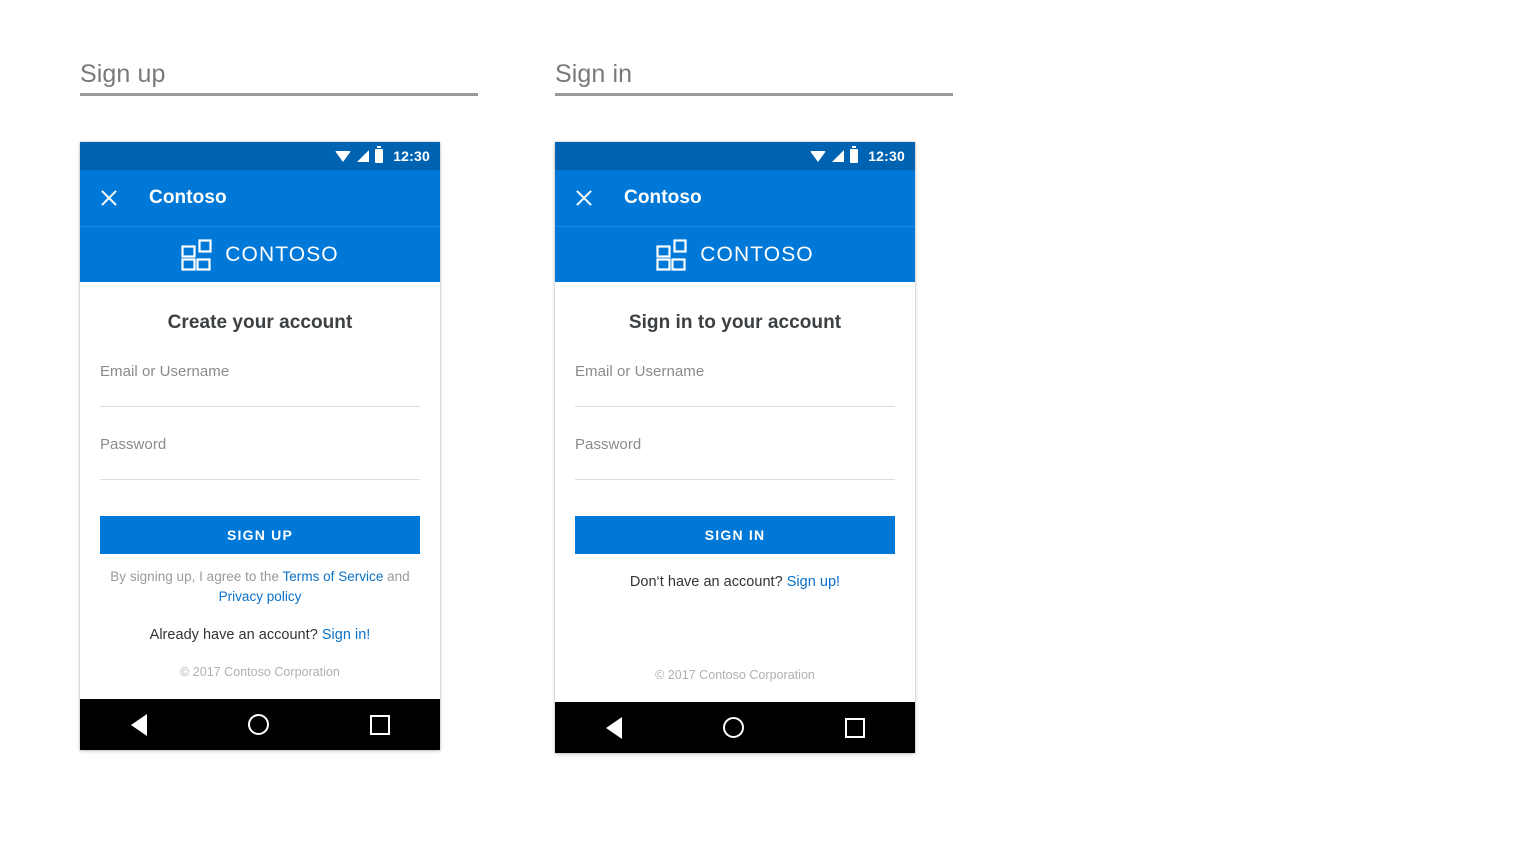 The height and width of the screenshot is (863, 1518). Describe the element at coordinates (754, 94) in the screenshot. I see `section-divider-sign-in` at that location.